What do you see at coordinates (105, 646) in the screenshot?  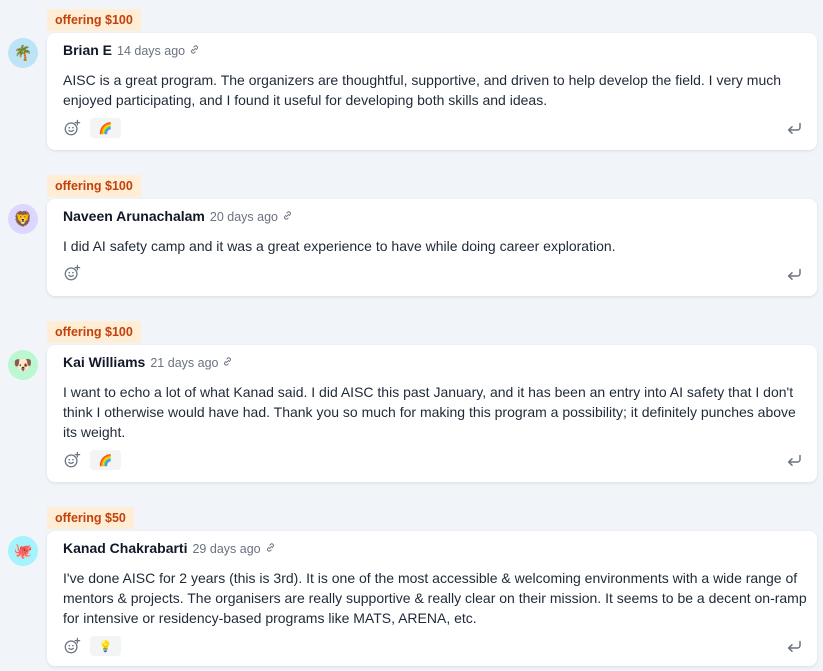 I see `reaction-chip: 💡` at bounding box center [105, 646].